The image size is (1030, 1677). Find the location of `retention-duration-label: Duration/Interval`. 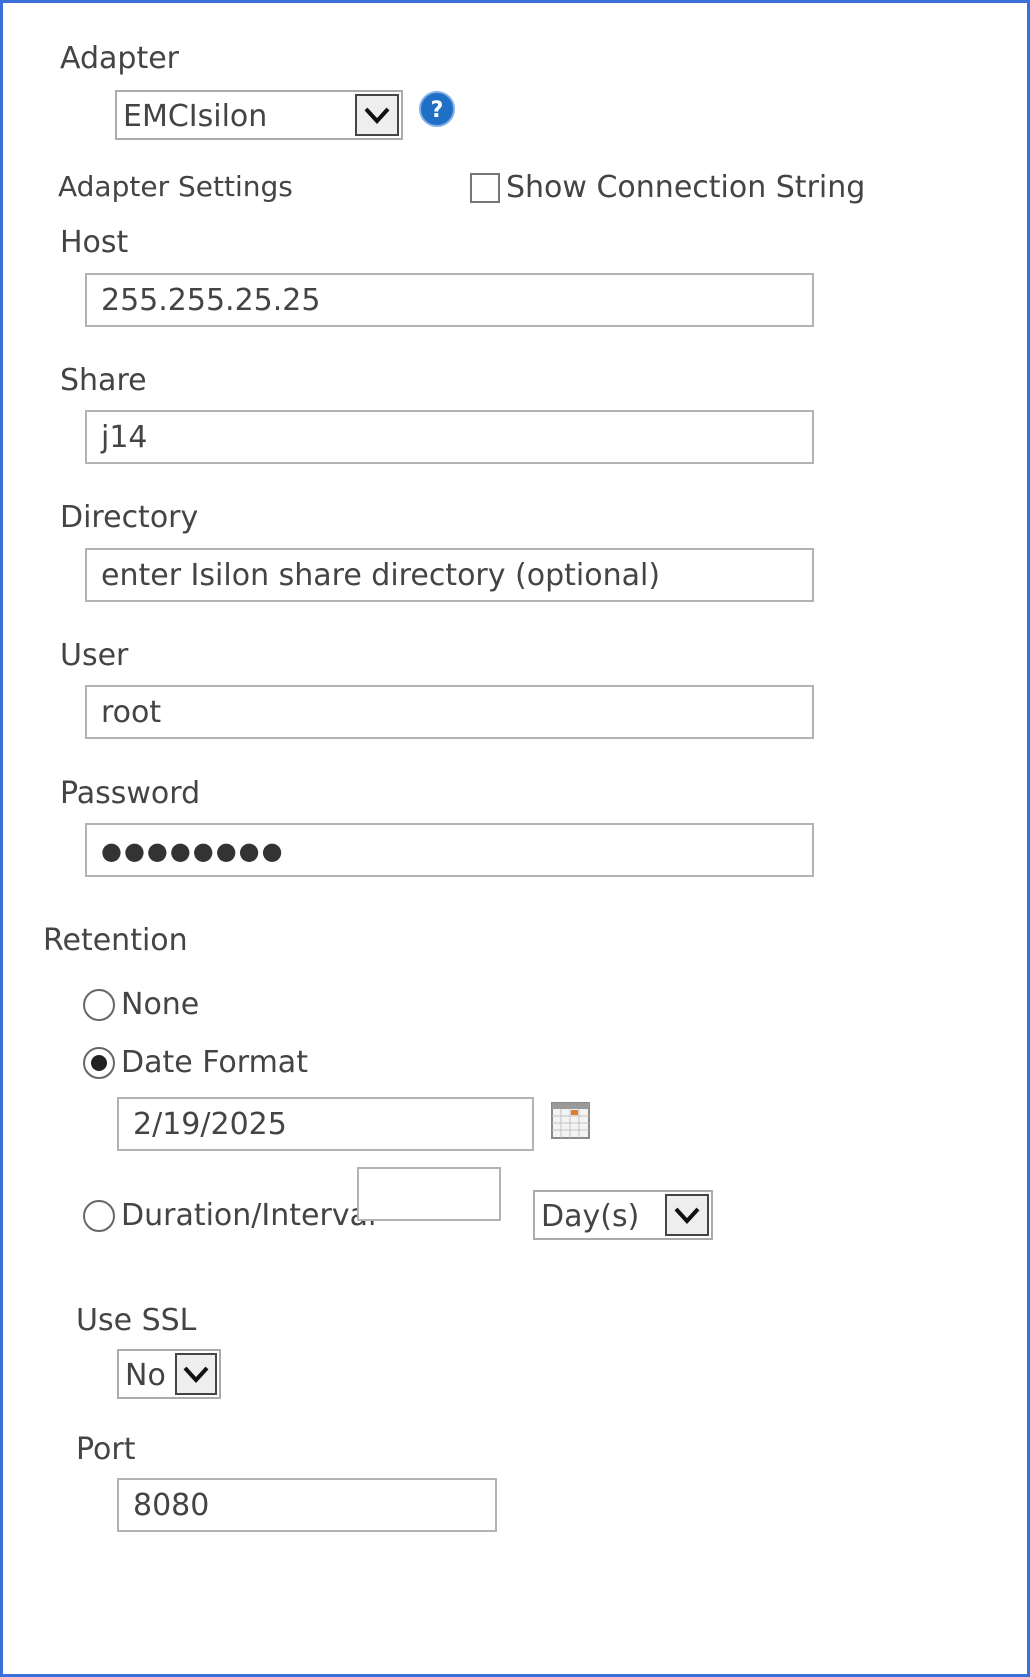

retention-duration-label: Duration/Interval is located at coordinates (248, 1216).